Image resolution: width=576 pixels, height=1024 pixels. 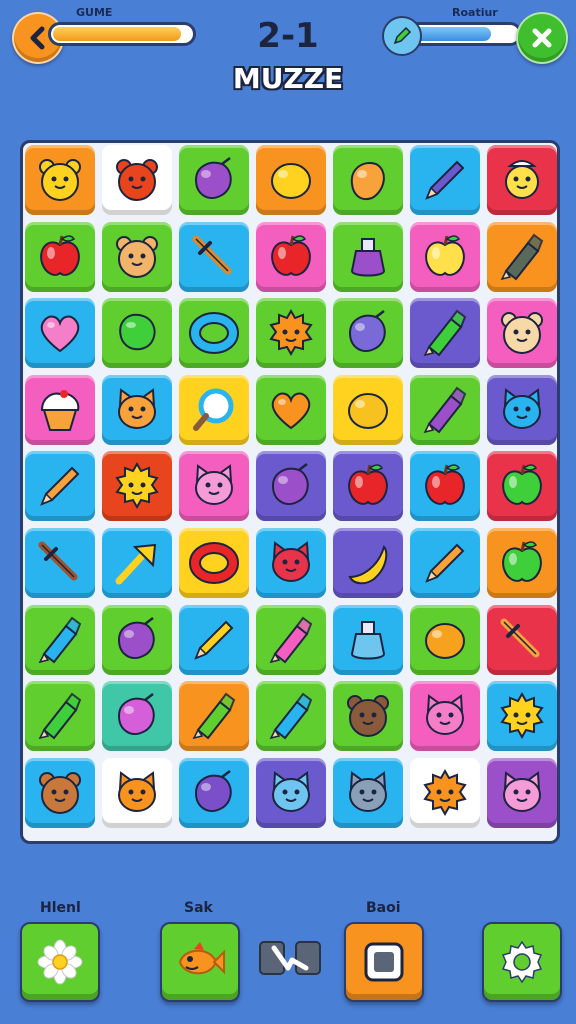 I want to click on reset-button, so click(x=384, y=962).